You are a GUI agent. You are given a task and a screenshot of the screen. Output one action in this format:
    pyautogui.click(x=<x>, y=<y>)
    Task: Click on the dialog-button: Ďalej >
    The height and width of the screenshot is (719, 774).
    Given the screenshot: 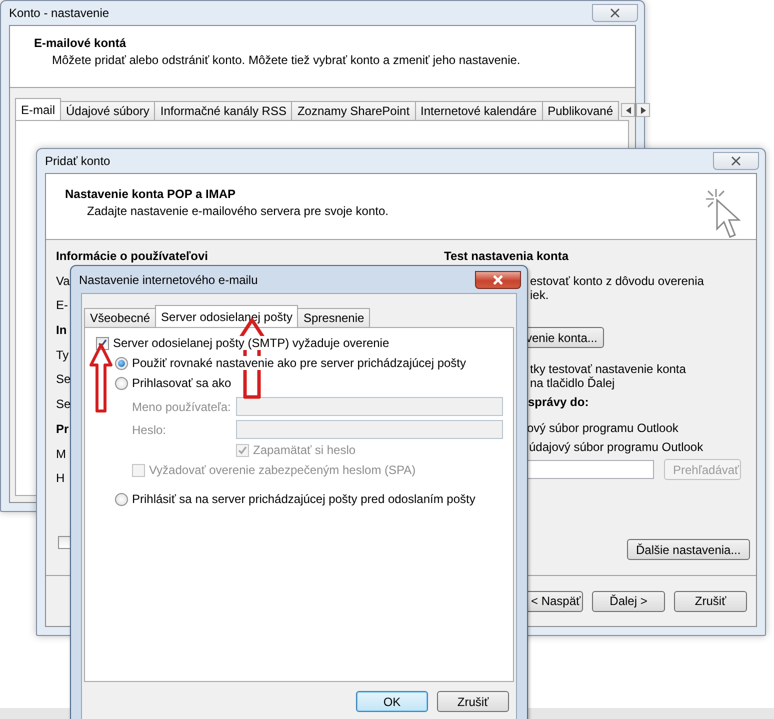 What is the action you would take?
    pyautogui.click(x=628, y=601)
    